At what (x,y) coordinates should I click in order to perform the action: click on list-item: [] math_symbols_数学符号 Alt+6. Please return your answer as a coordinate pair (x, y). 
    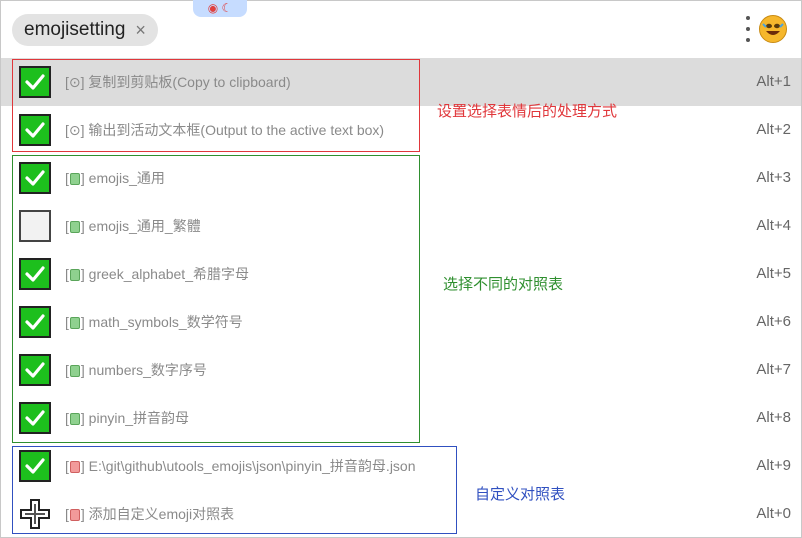
    Looking at the image, I should click on (401, 322).